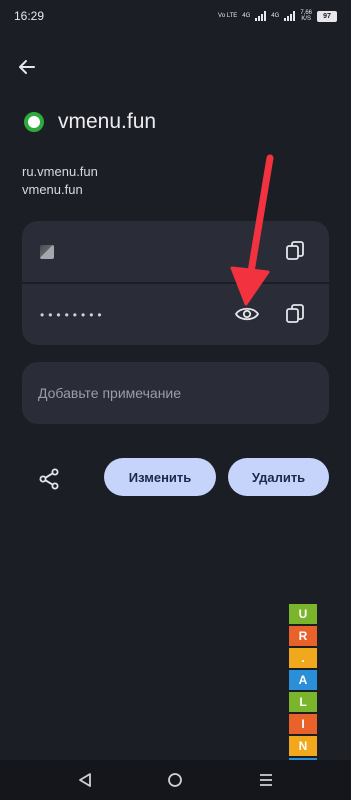 This screenshot has width=351, height=800. I want to click on network-speed-unit: K/S, so click(306, 19).